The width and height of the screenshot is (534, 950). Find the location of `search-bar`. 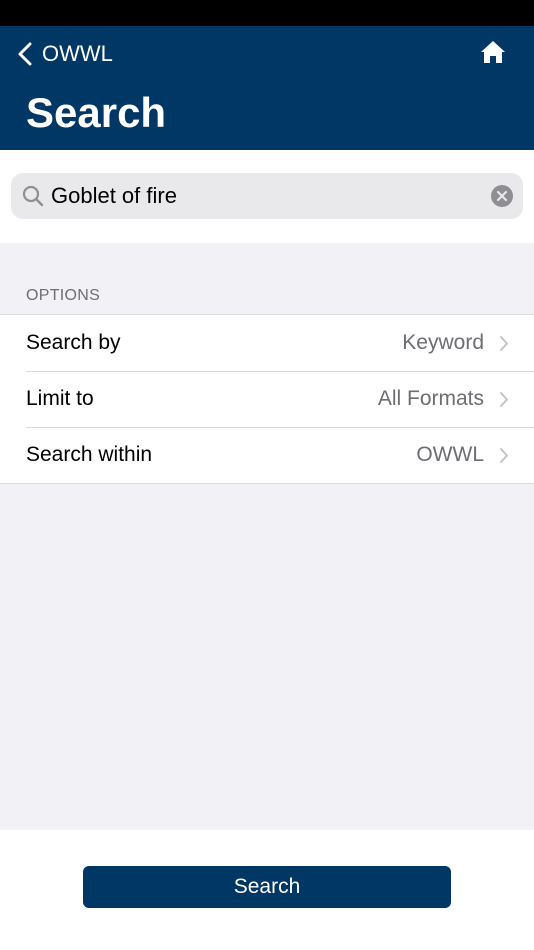

search-bar is located at coordinates (267, 196).